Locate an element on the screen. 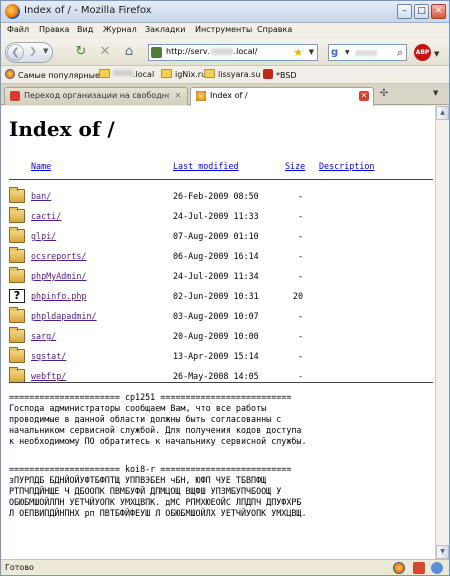 The image size is (450, 576). reload-icon: ↻ is located at coordinates (81, 52).